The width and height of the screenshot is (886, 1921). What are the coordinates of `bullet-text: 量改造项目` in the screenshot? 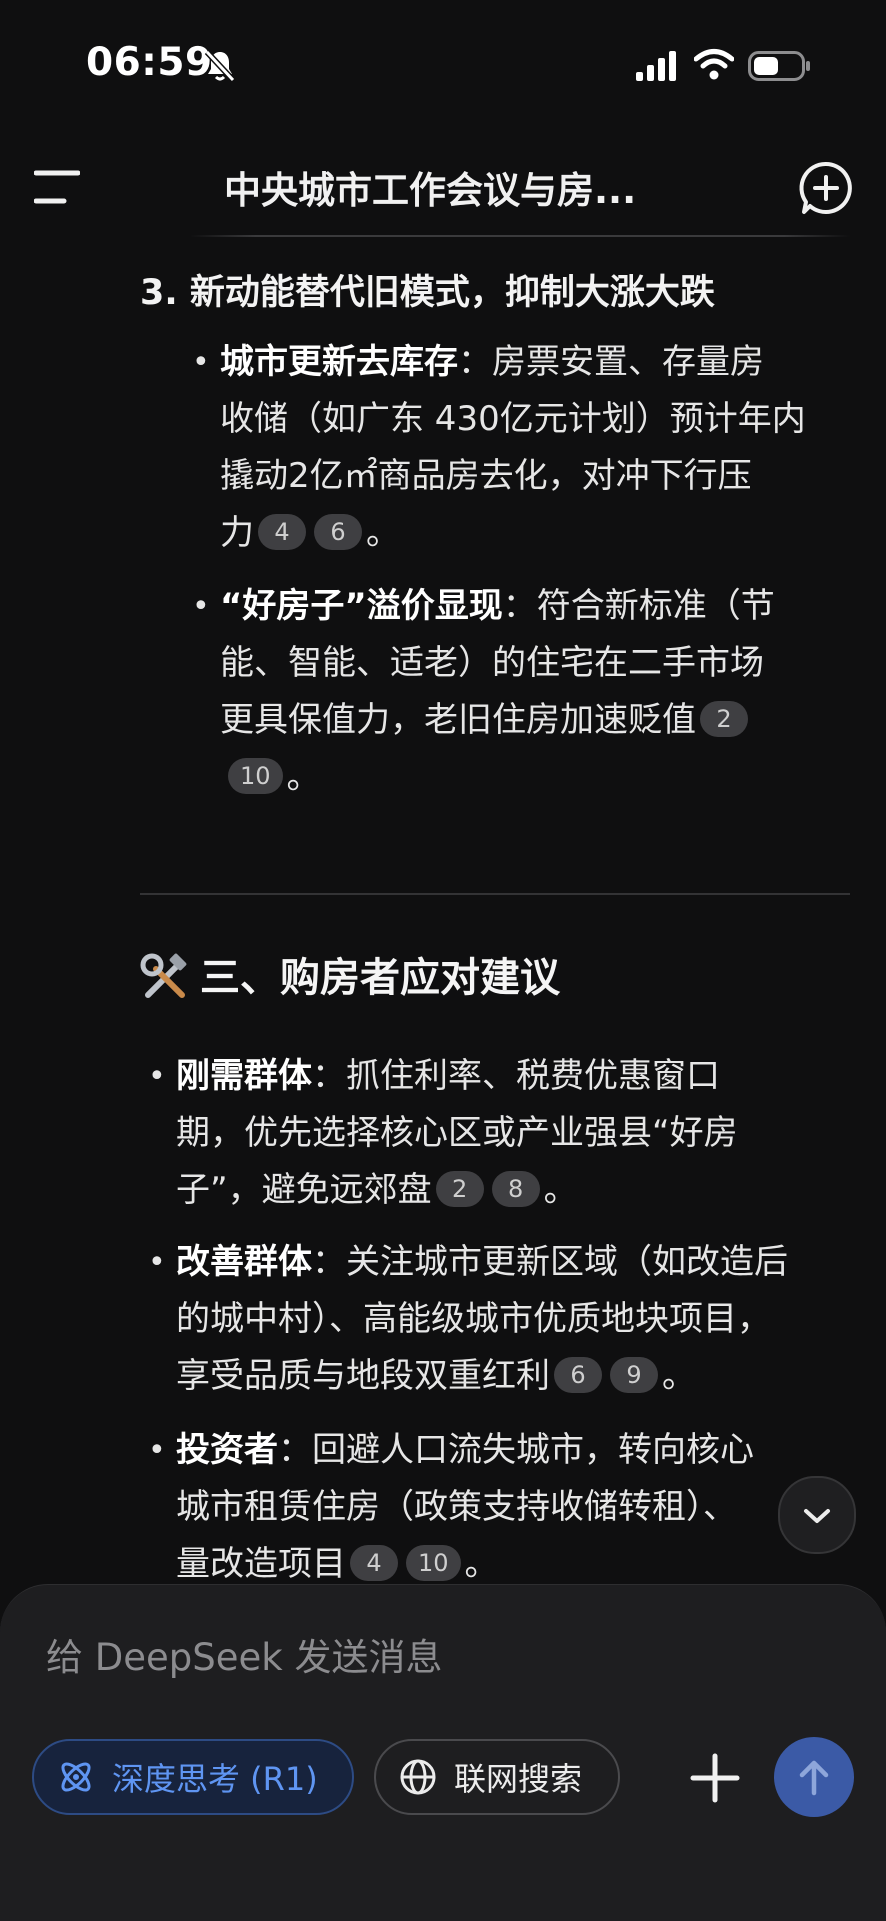 It's located at (261, 1564).